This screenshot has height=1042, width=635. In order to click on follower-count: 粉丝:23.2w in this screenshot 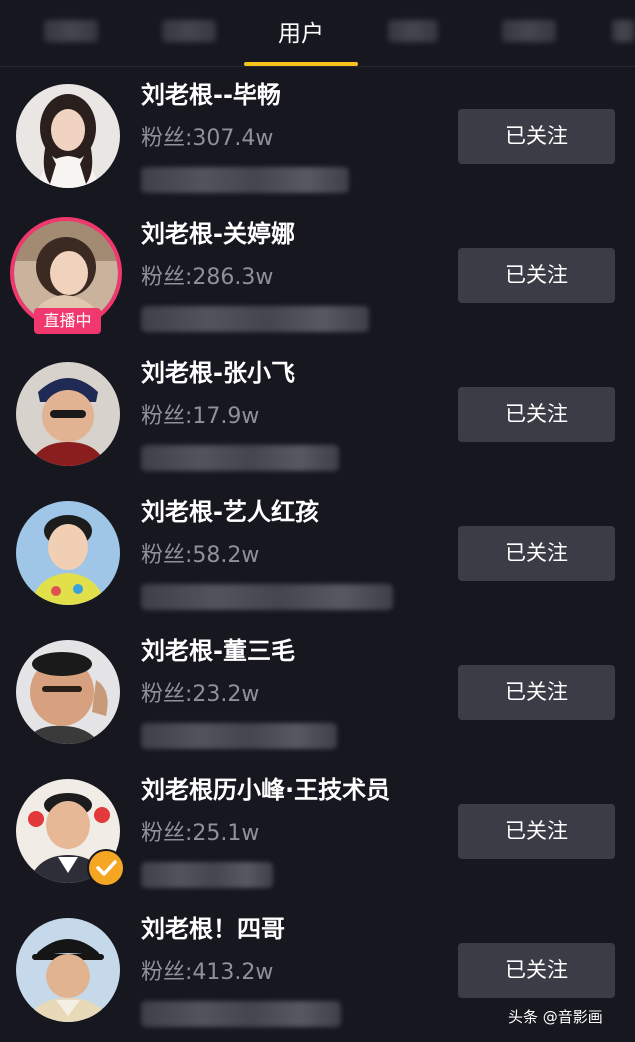, I will do `click(200, 694)`.